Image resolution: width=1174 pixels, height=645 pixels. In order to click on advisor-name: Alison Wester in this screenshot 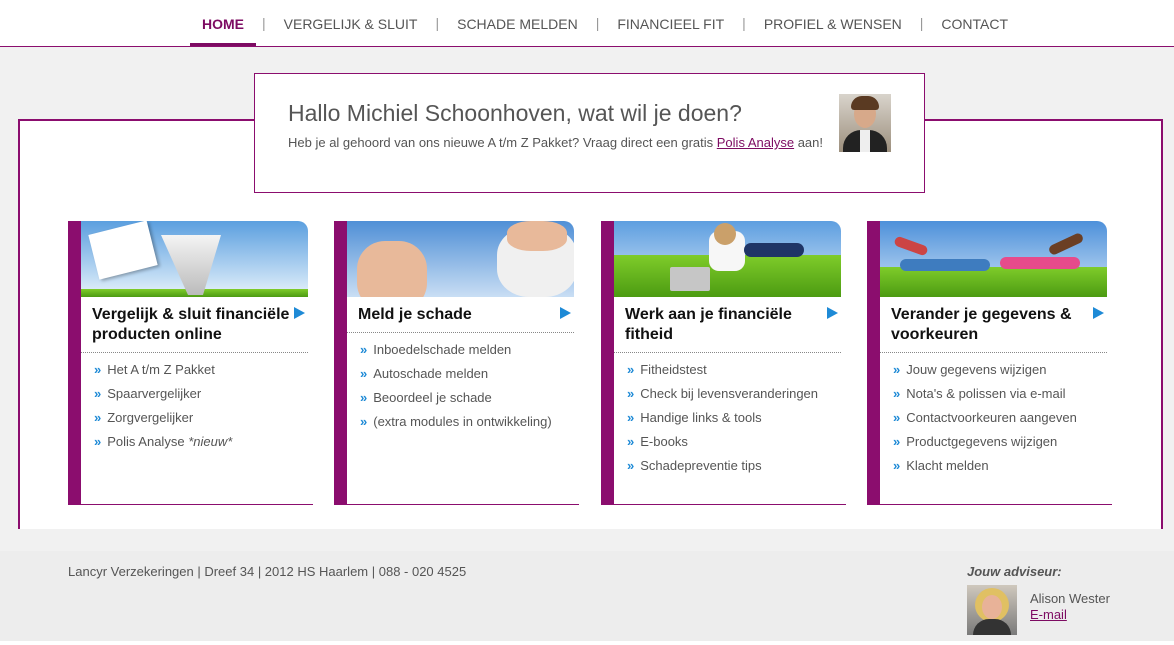, I will do `click(1070, 598)`.